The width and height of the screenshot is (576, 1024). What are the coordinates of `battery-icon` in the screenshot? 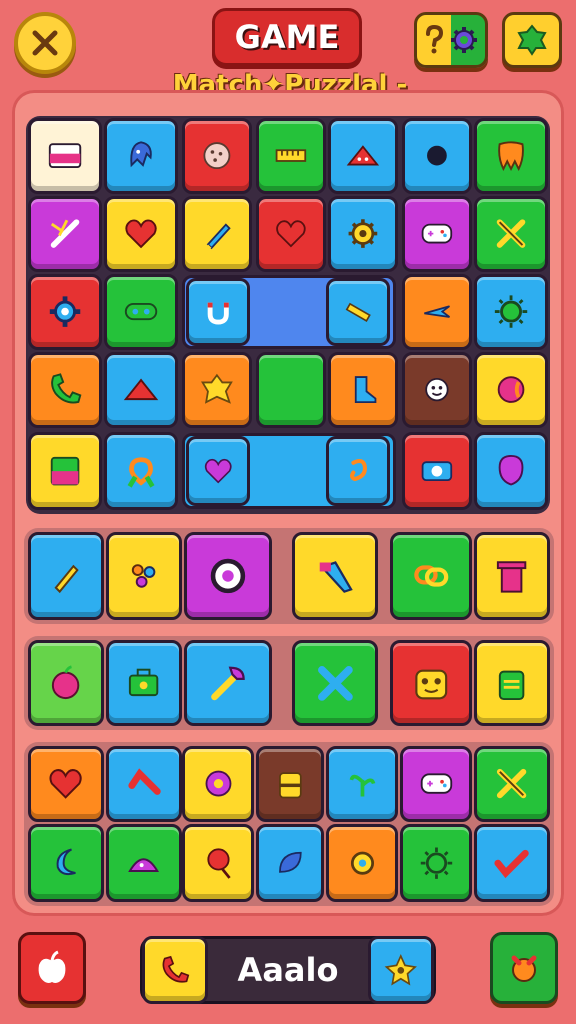 It's located at (512, 685).